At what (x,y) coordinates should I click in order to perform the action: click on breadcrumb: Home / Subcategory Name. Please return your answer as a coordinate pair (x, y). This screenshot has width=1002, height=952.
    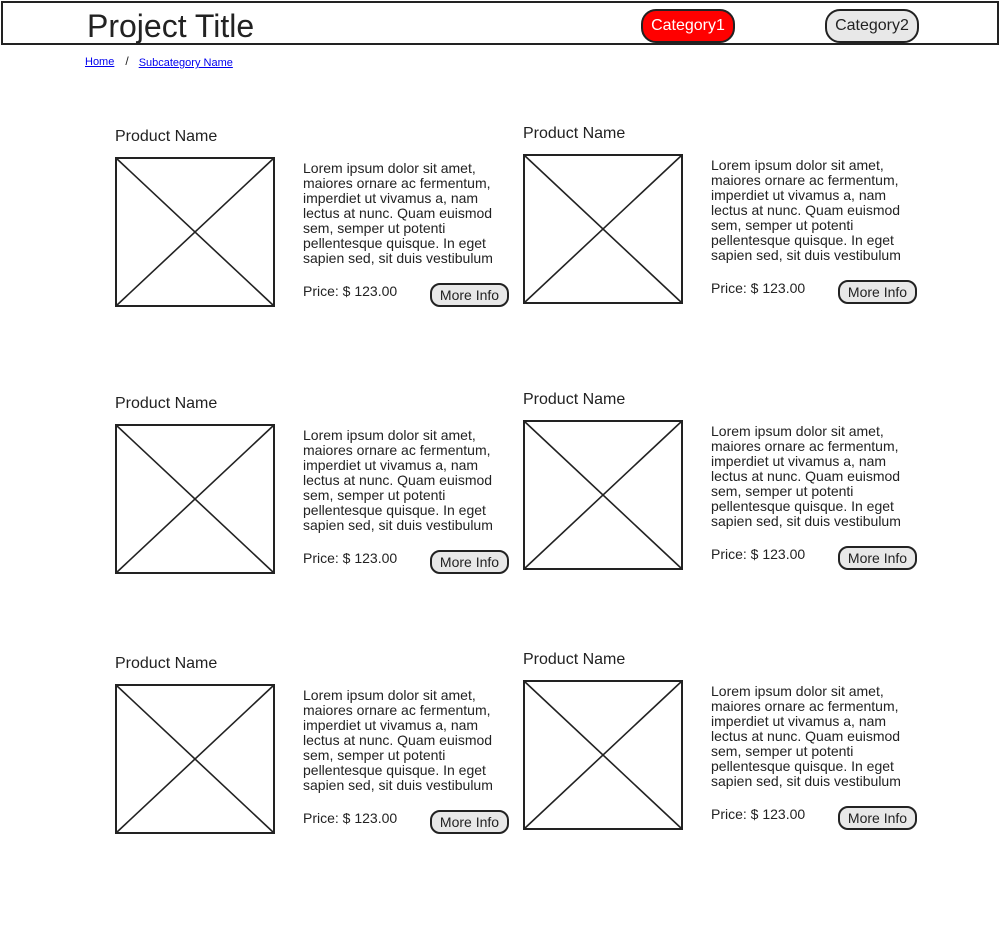
    Looking at the image, I should click on (159, 61).